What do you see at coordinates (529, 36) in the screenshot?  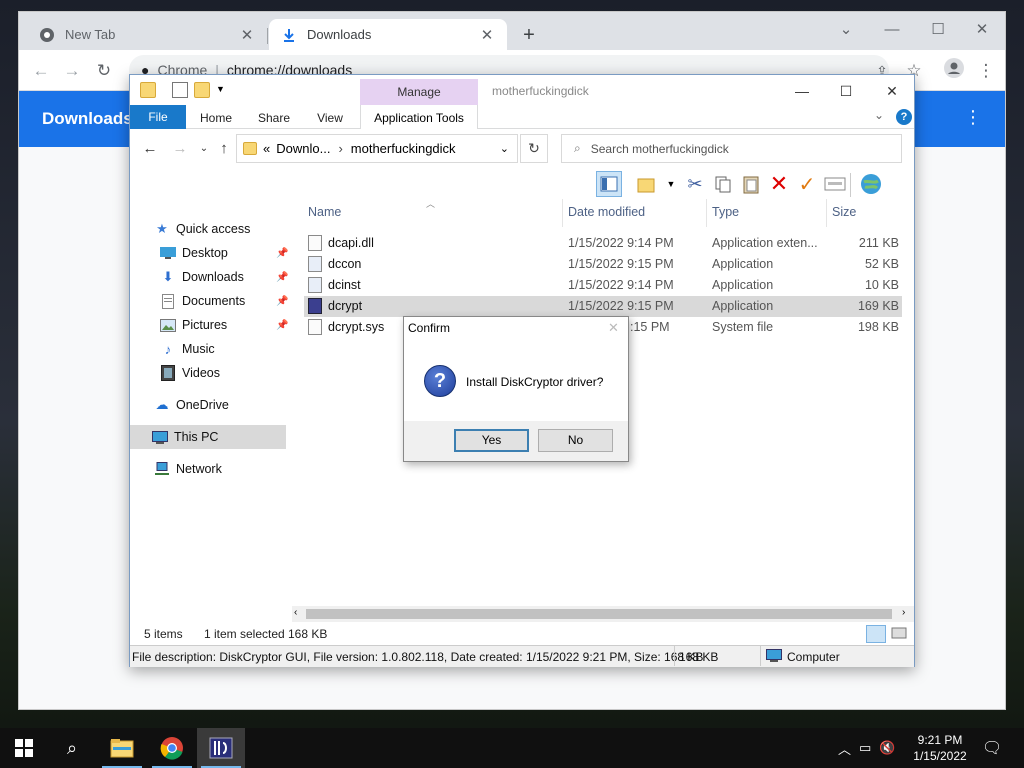 I see `new-tab-button: +` at bounding box center [529, 36].